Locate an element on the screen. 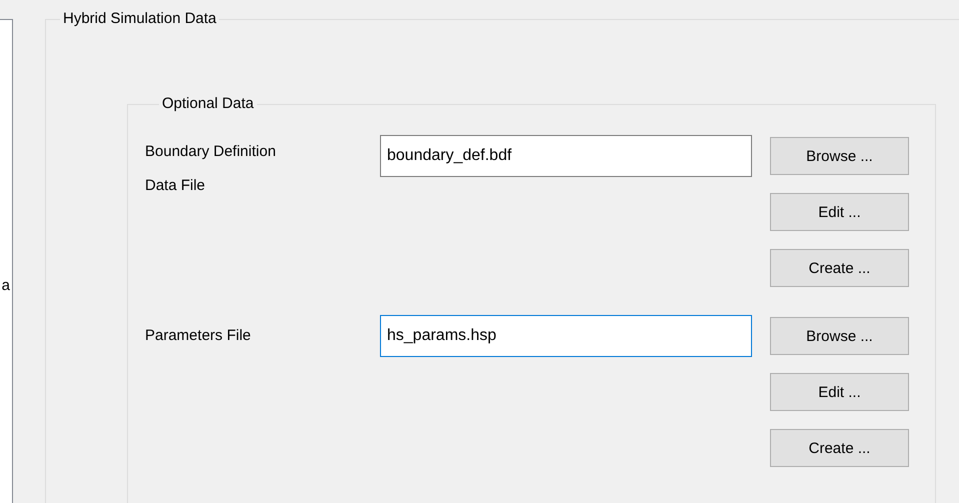  group-title: Hybrid Simulation Data is located at coordinates (140, 19).